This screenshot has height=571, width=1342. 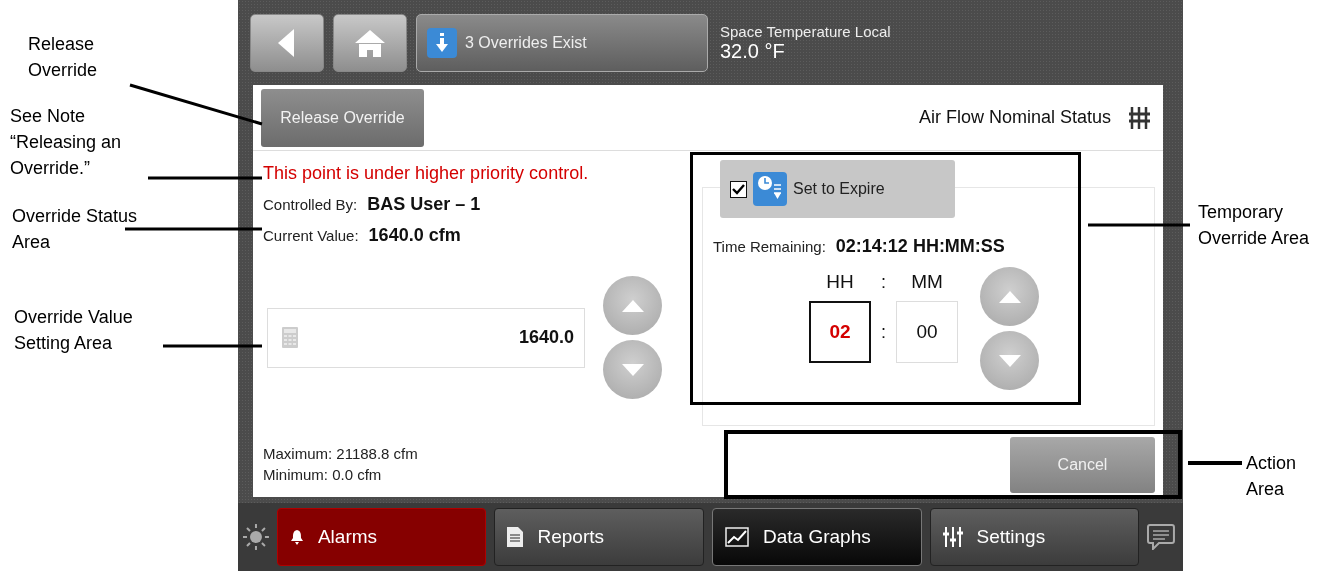 What do you see at coordinates (599, 537) in the screenshot?
I see `nav-tab: Reports` at bounding box center [599, 537].